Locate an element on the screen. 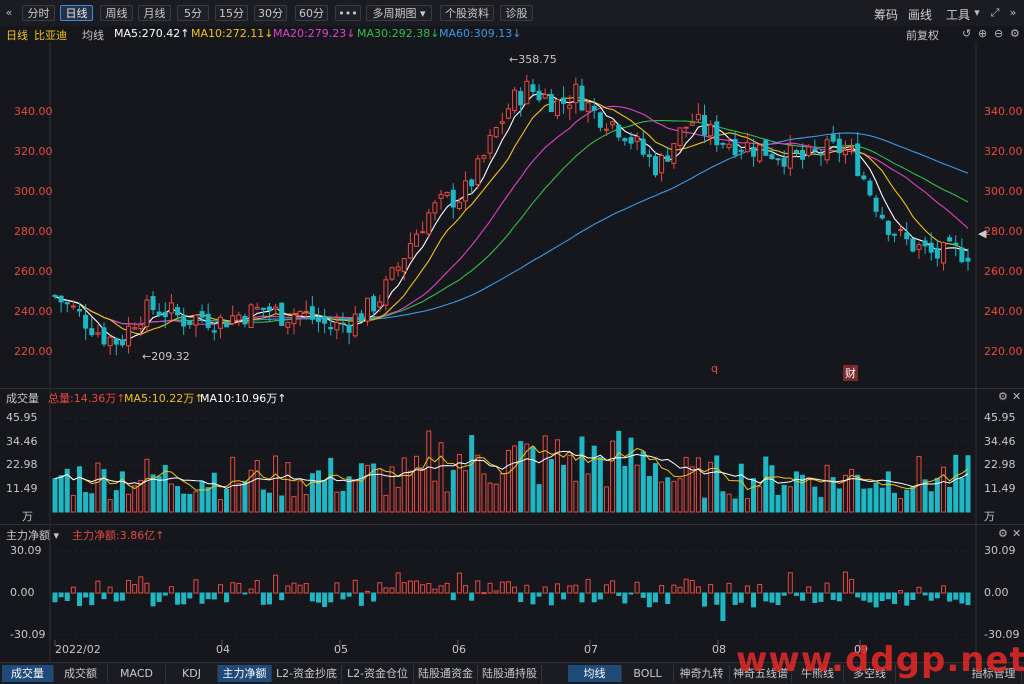  chips-button: 筹码 is located at coordinates (886, 14).